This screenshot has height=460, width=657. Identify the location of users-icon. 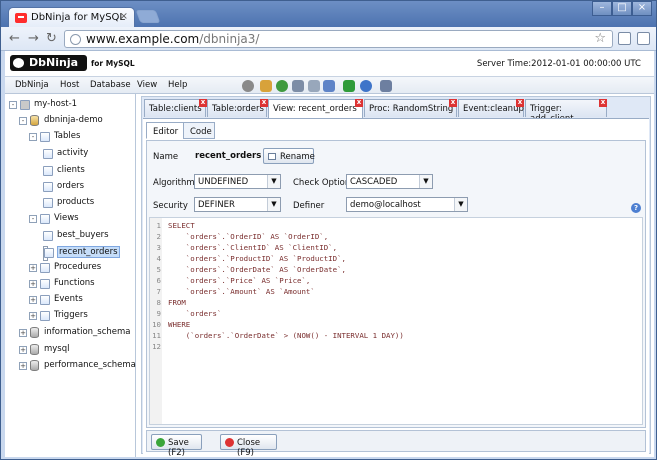
(266, 86).